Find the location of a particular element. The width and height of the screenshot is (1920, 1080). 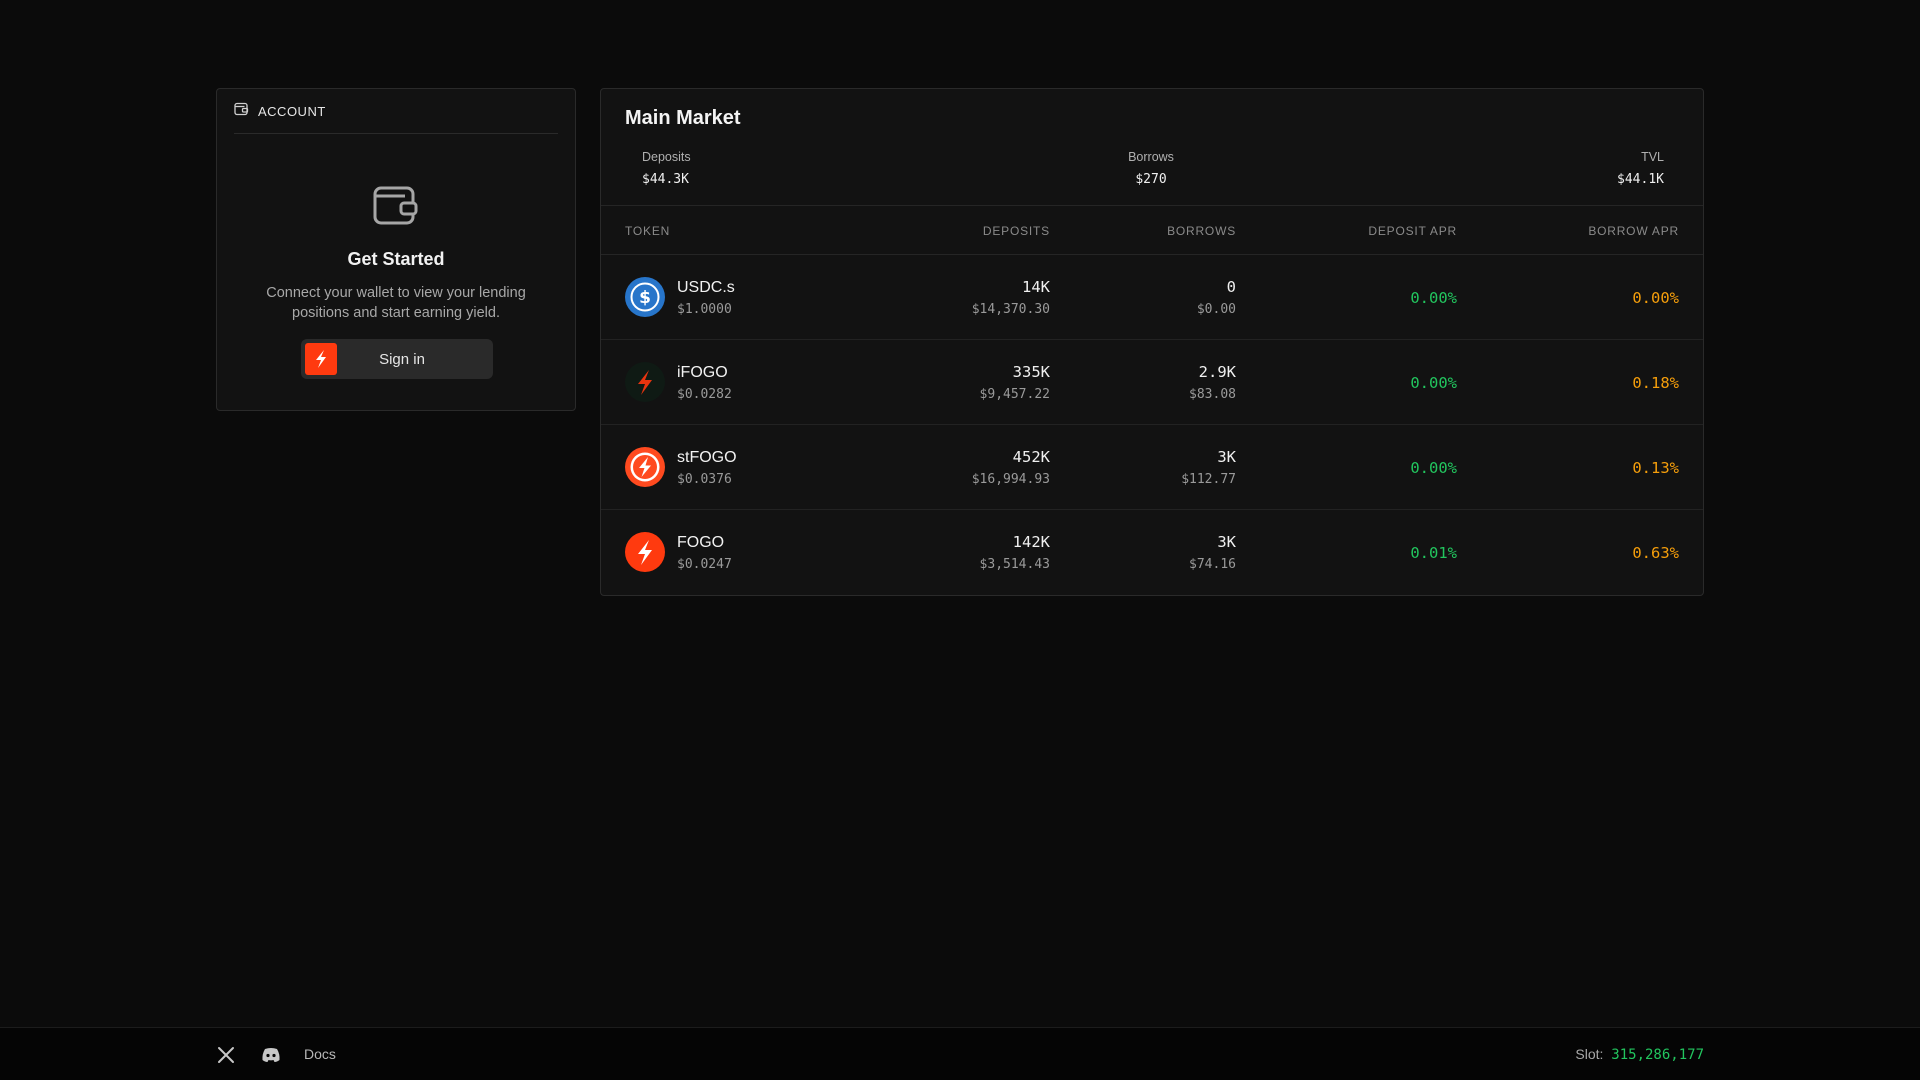

sign-in-button: Sign in is located at coordinates (397, 359).